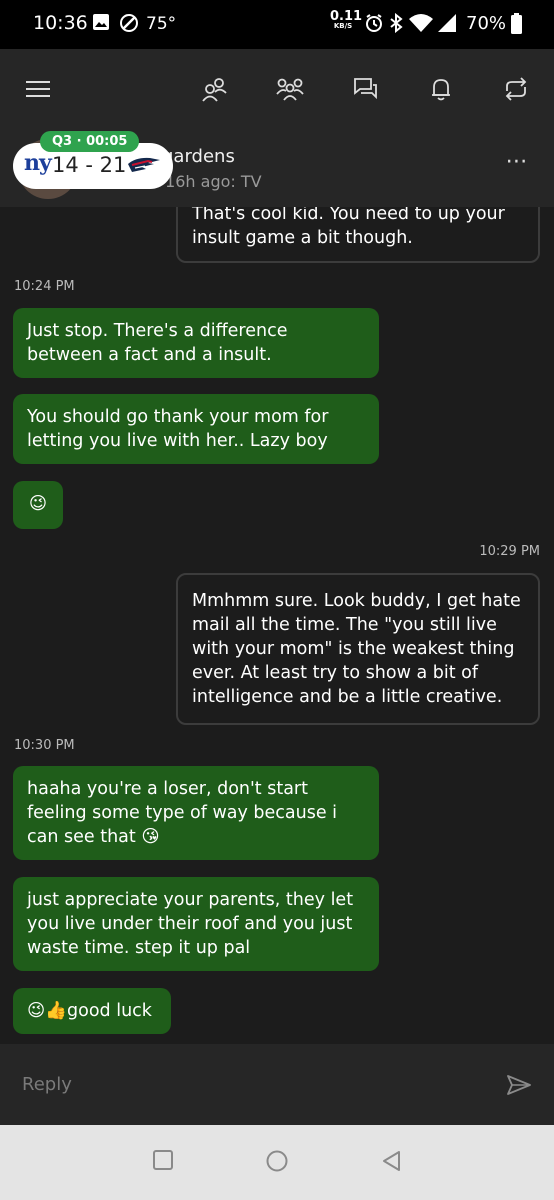  What do you see at coordinates (396, 23) in the screenshot?
I see `bluetooth-icon` at bounding box center [396, 23].